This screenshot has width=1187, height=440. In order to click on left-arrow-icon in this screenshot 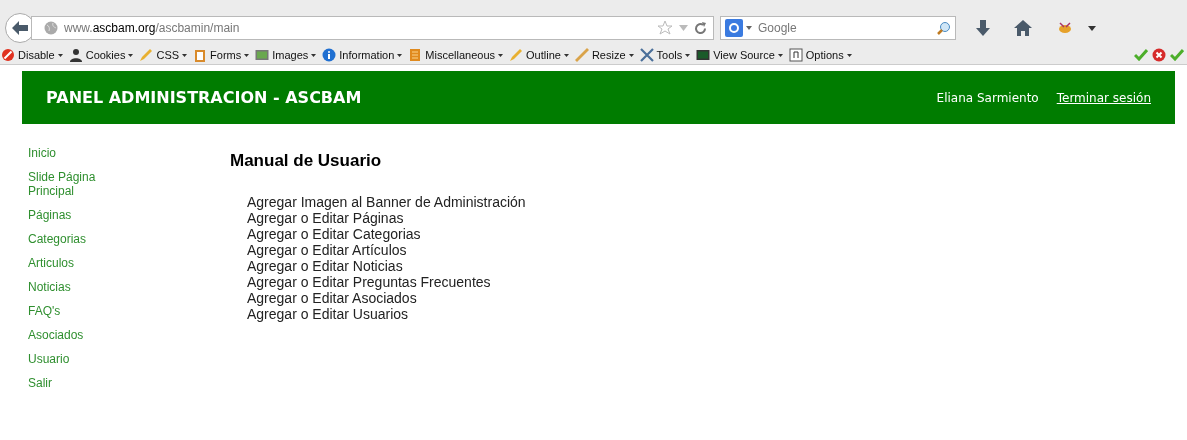, I will do `click(20, 28)`.